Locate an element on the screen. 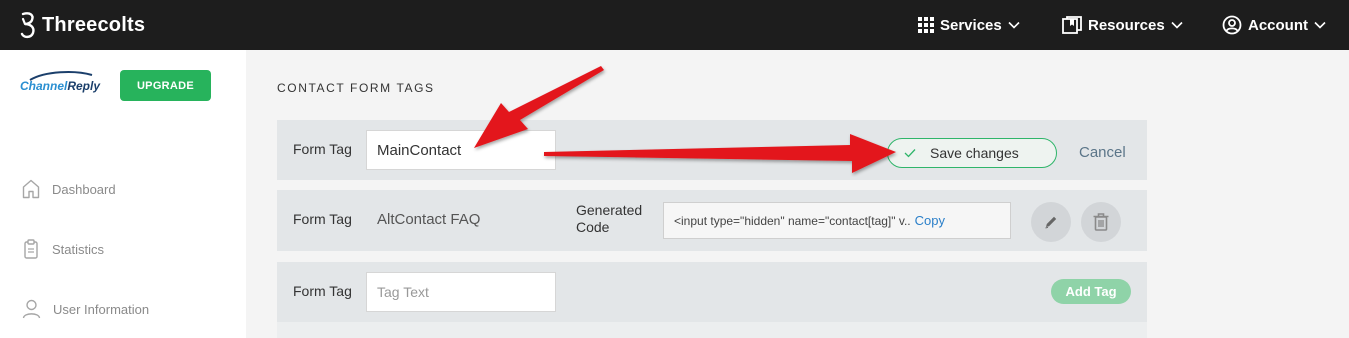 Image resolution: width=1349 pixels, height=338 pixels. top-navbar: Threecolts Services Resources Account is located at coordinates (674, 25).